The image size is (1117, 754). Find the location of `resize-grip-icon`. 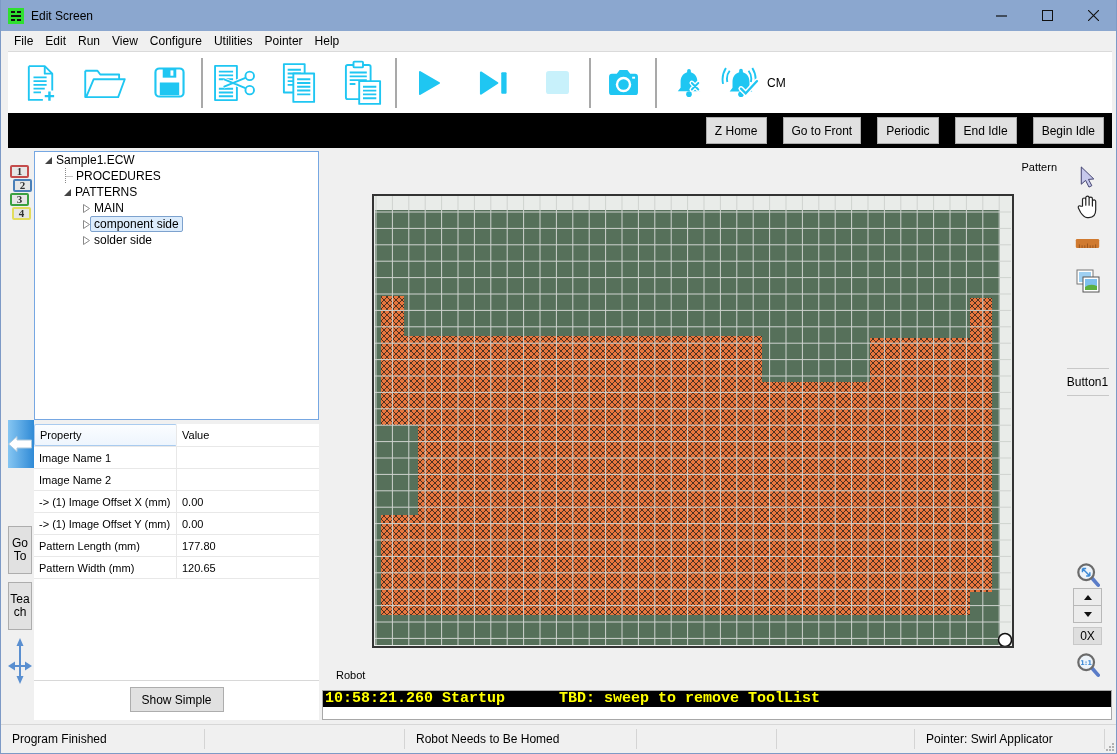

resize-grip-icon is located at coordinates (1109, 746).